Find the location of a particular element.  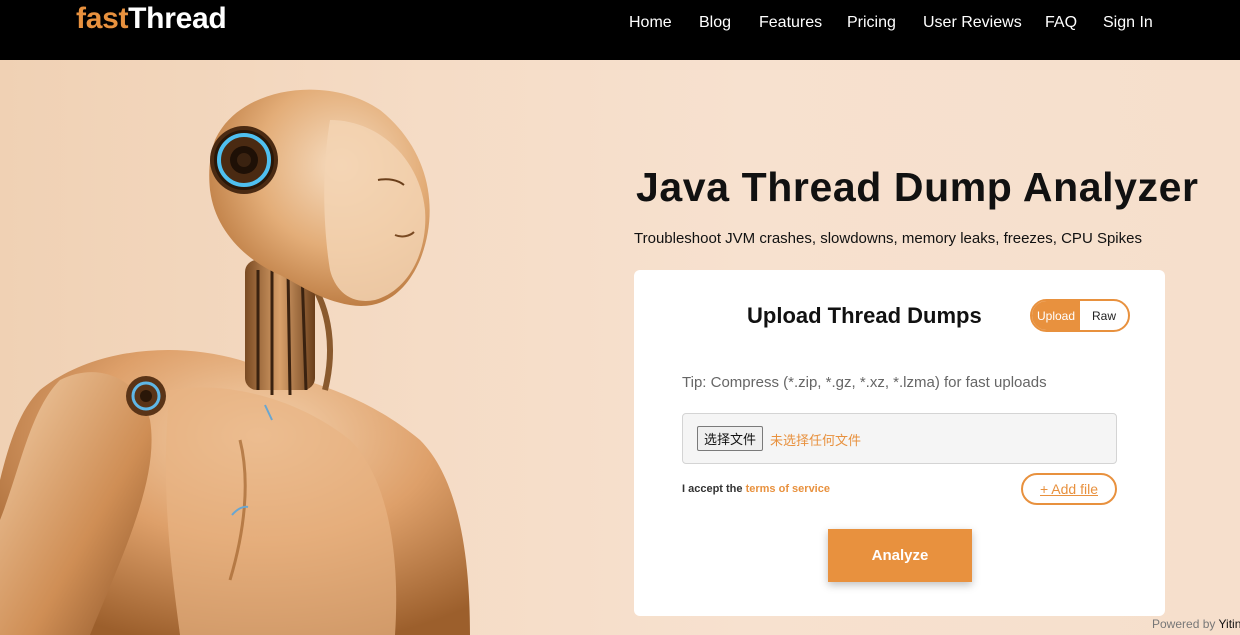

no-file-selected-text: 未选择任何文件 is located at coordinates (816, 441).